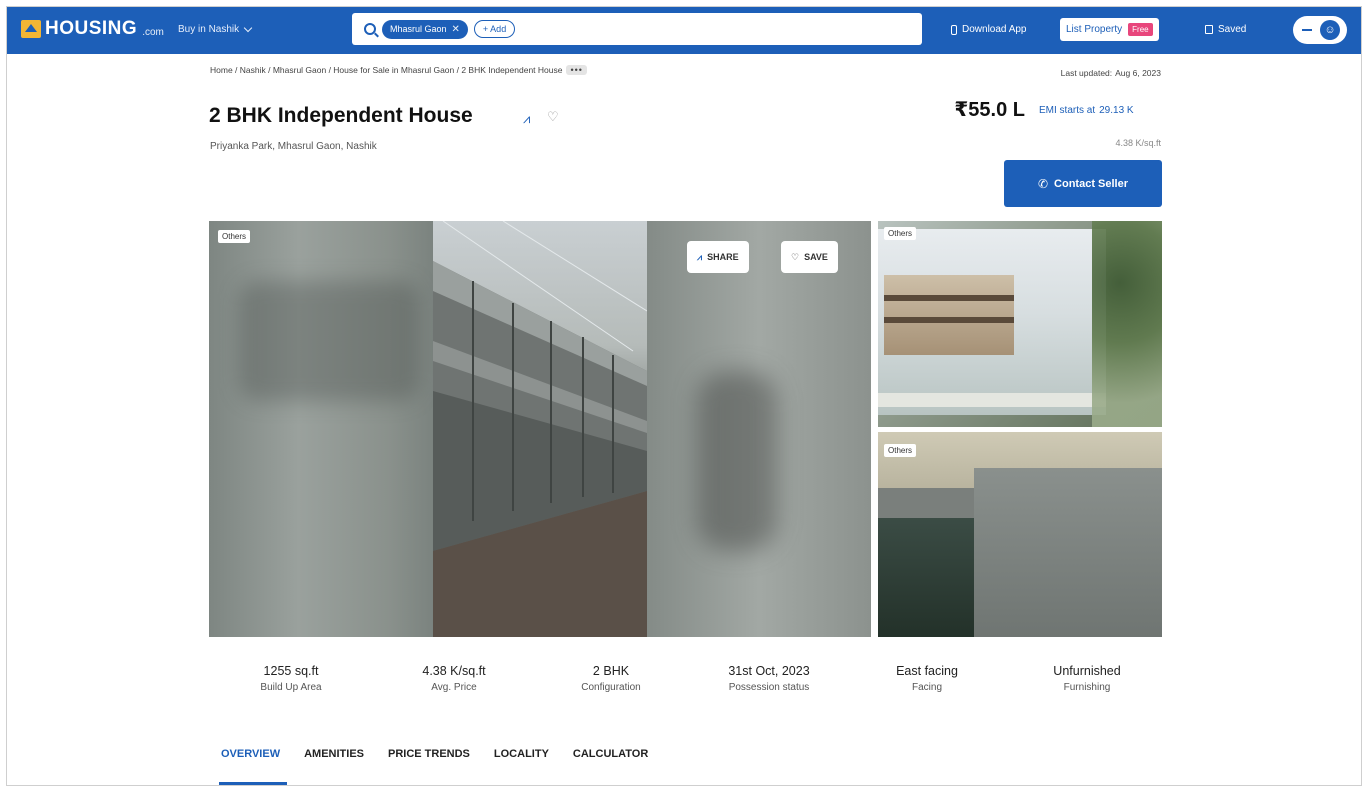 The width and height of the screenshot is (1368, 789). Describe the element at coordinates (456, 29) in the screenshot. I see `close-icon: ✕` at that location.